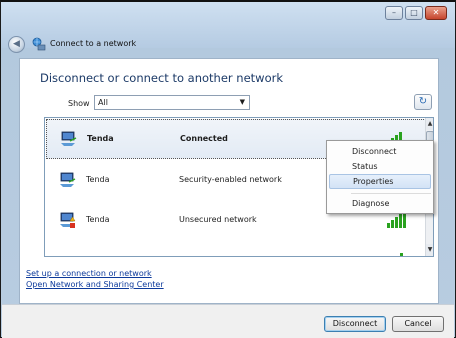 The height and width of the screenshot is (338, 456). I want to click on network-globe-icon, so click(39, 44).